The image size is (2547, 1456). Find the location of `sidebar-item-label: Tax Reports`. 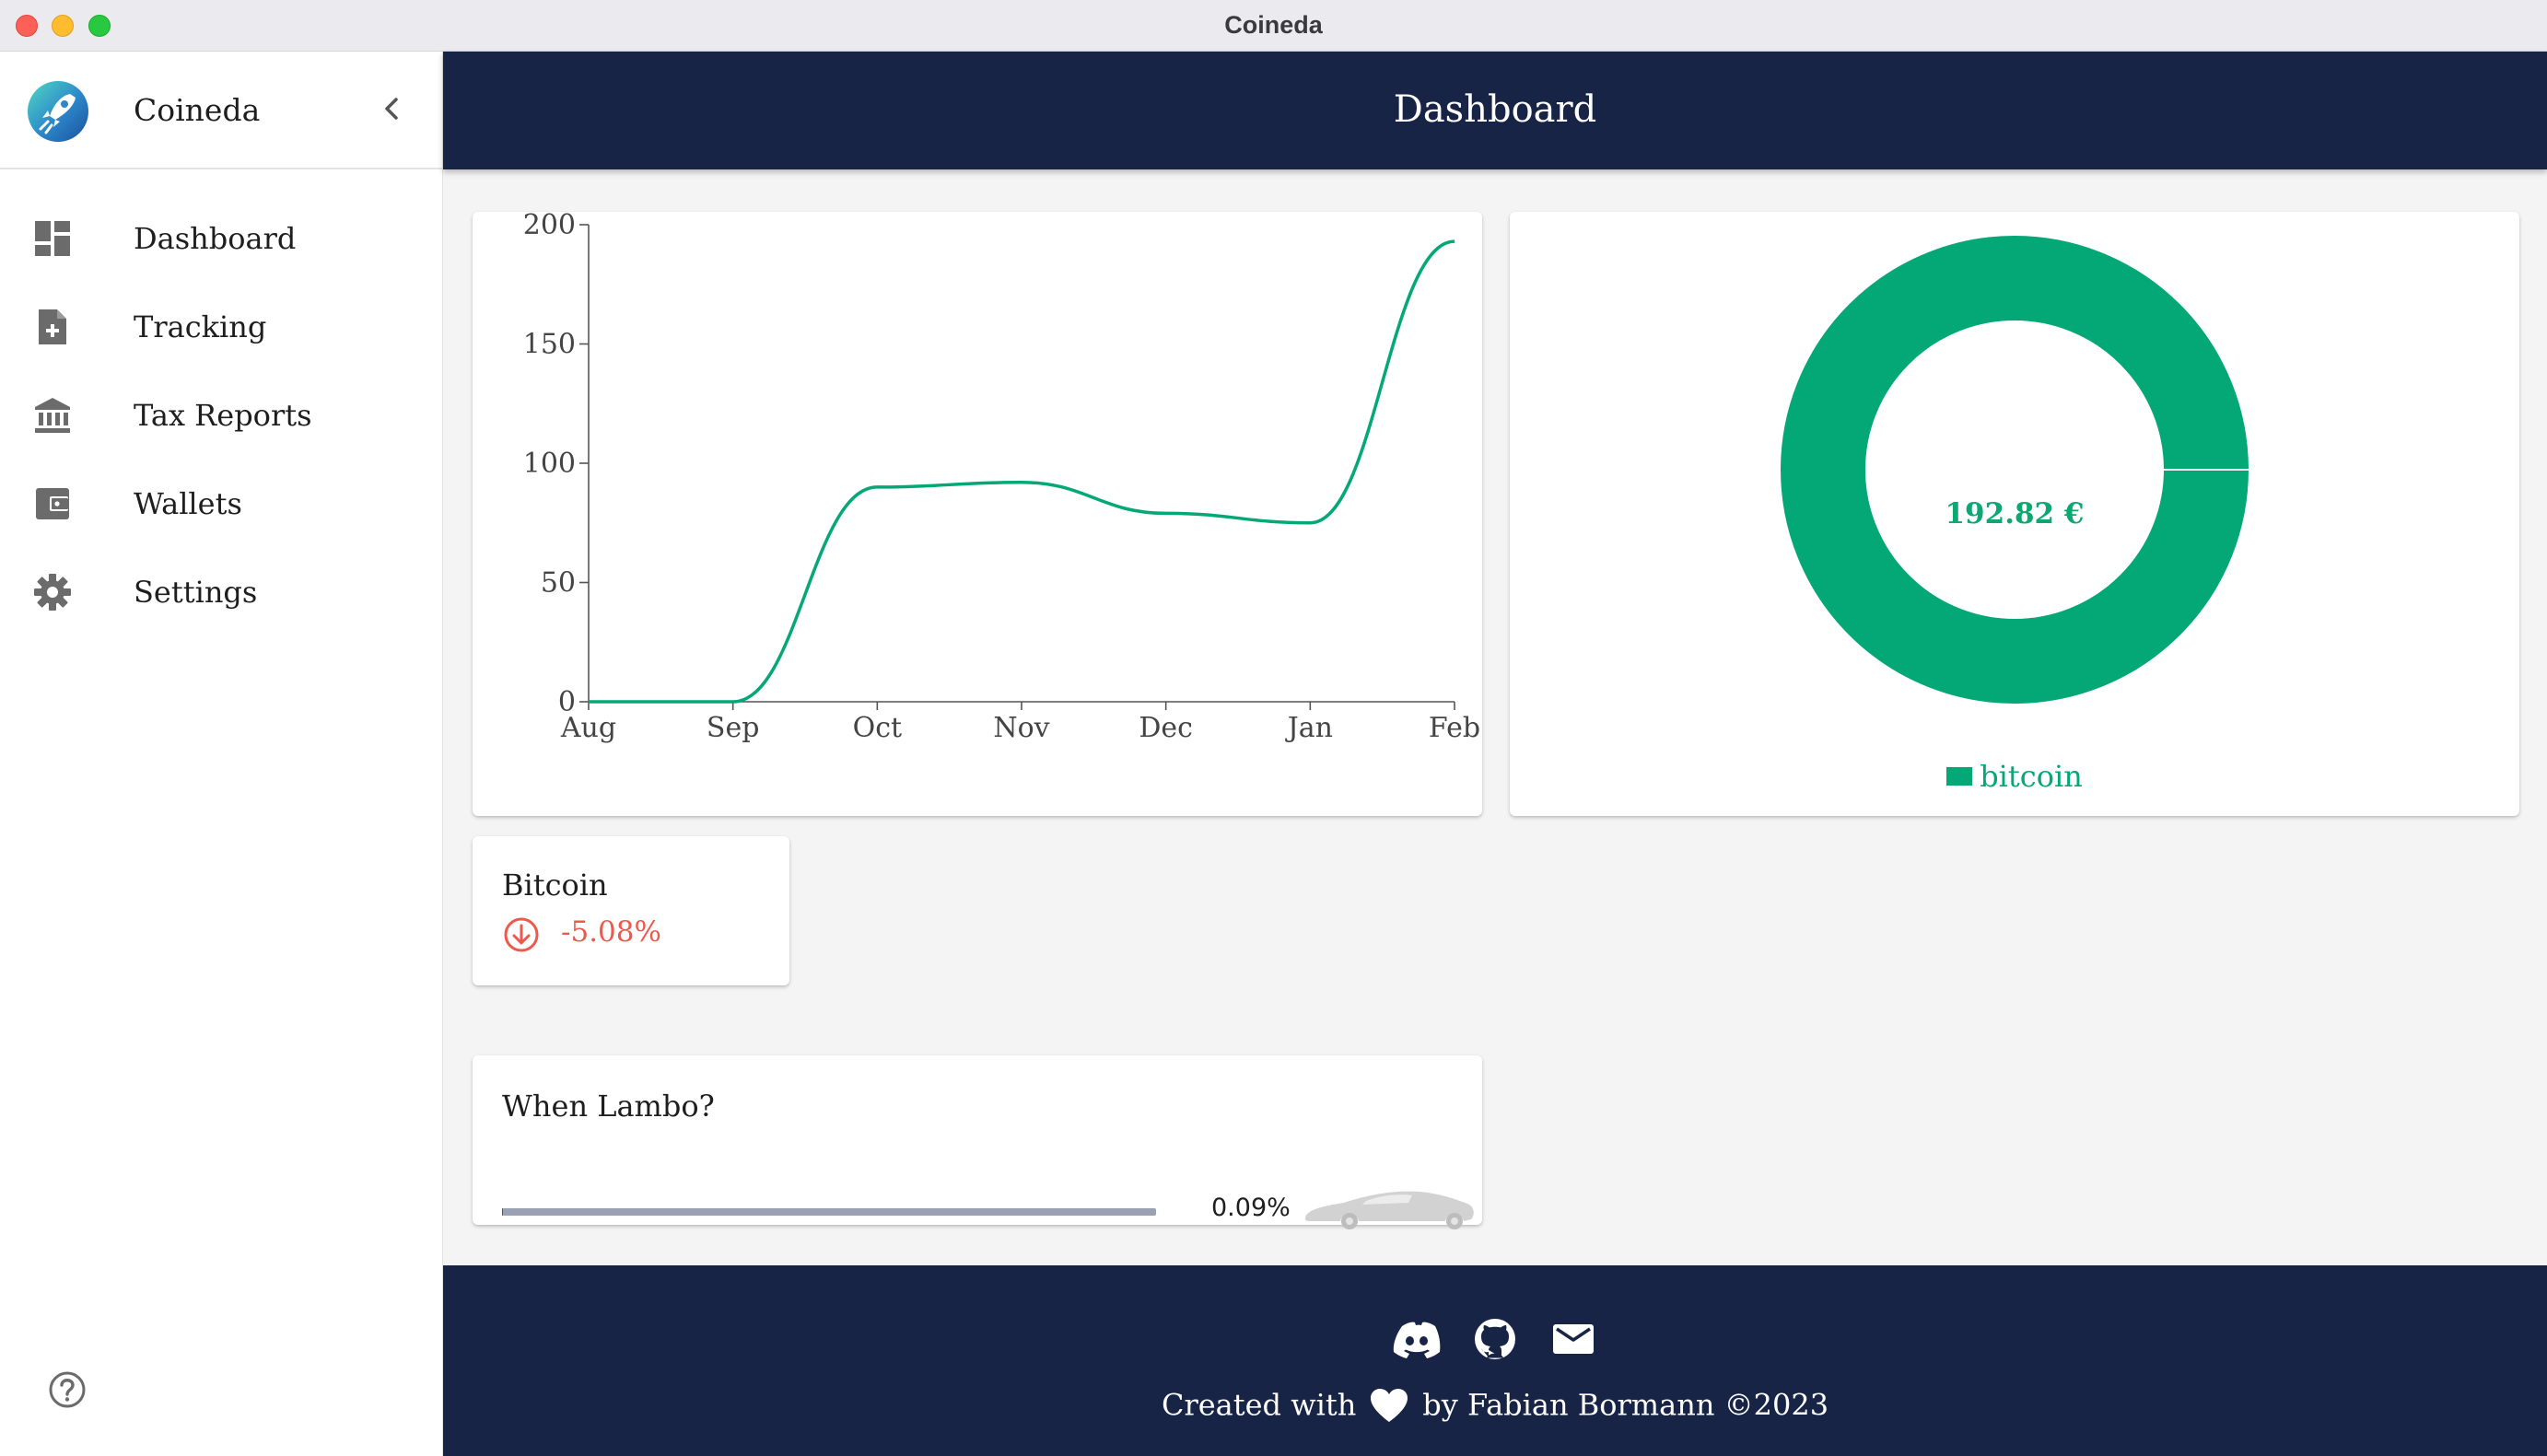

sidebar-item-label: Tax Reports is located at coordinates (223, 415).